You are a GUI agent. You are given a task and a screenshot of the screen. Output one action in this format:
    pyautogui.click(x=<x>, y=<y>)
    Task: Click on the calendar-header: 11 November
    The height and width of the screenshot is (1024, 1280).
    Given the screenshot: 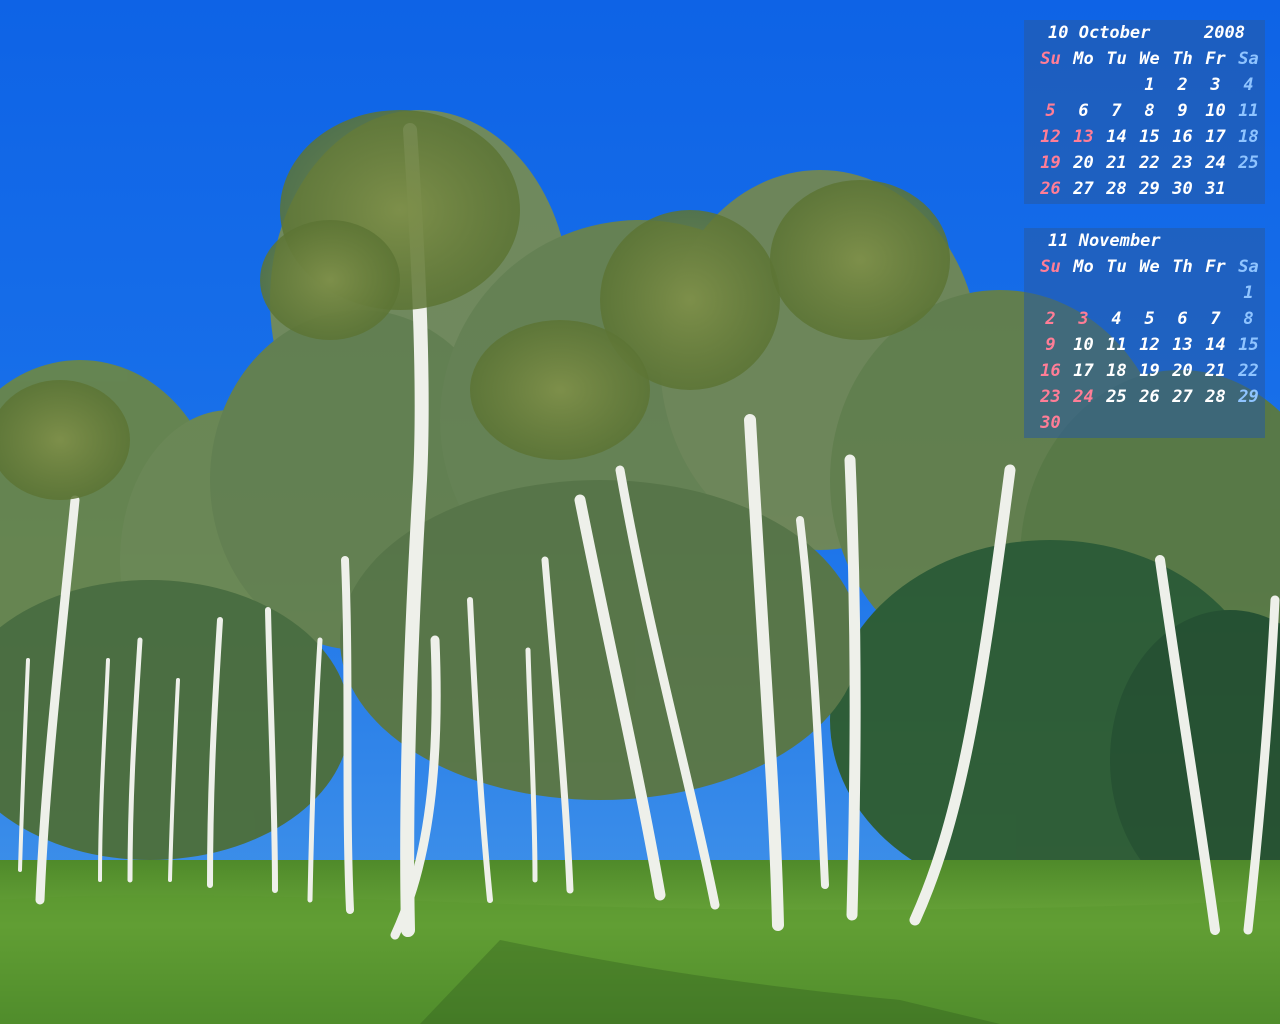 What is the action you would take?
    pyautogui.click(x=1144, y=241)
    